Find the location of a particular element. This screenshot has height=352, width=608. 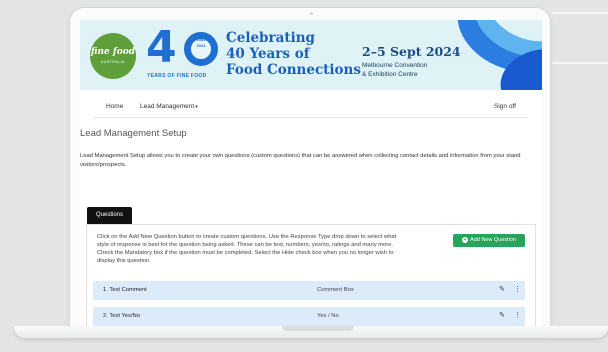

event-venue: Melbourne Convention & Exhibition Centre is located at coordinates (394, 70).